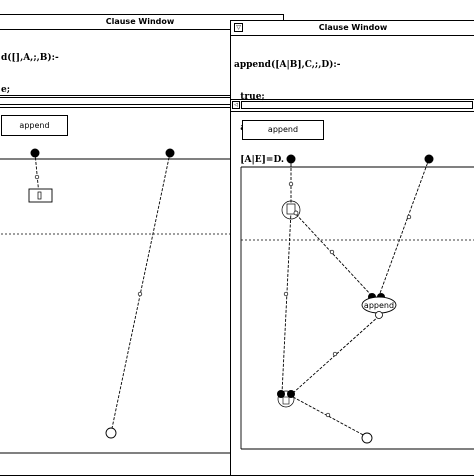 This screenshot has height=476, width=474. I want to click on left-clause-line-1: d([],A,;,B):-, so click(30, 58).